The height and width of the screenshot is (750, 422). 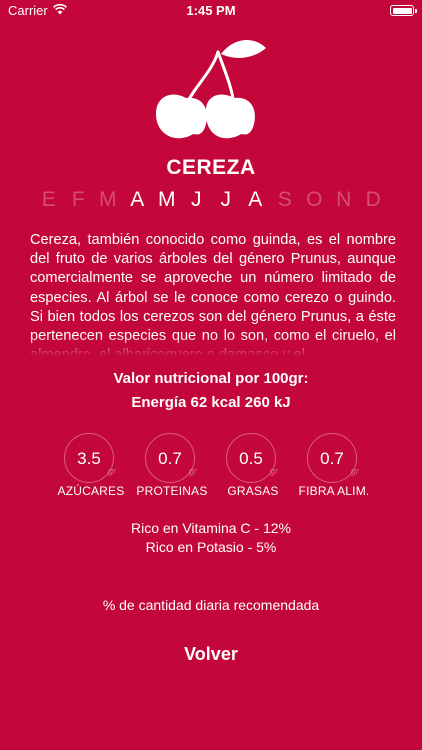 I want to click on energy-value: Energía 62 kcal 260 kJ, so click(x=211, y=402).